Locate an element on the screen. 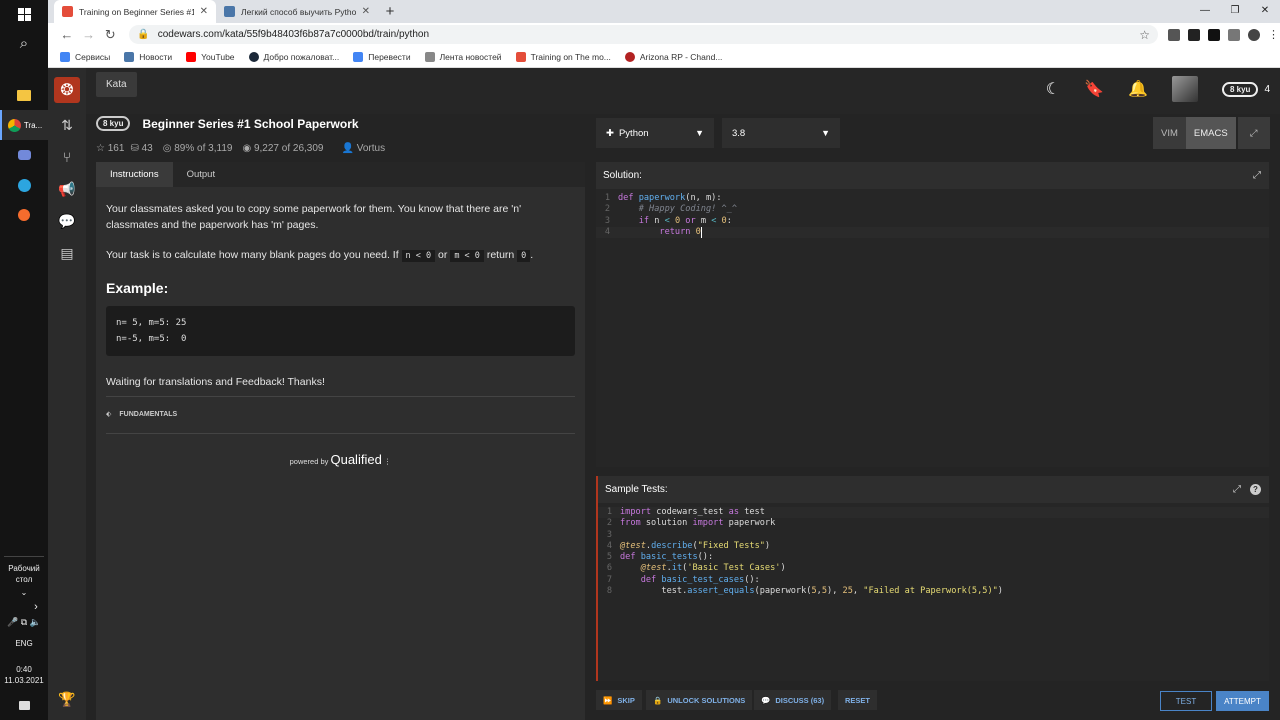 This screenshot has width=1280, height=720. target-icon: ◉ is located at coordinates (247, 148).